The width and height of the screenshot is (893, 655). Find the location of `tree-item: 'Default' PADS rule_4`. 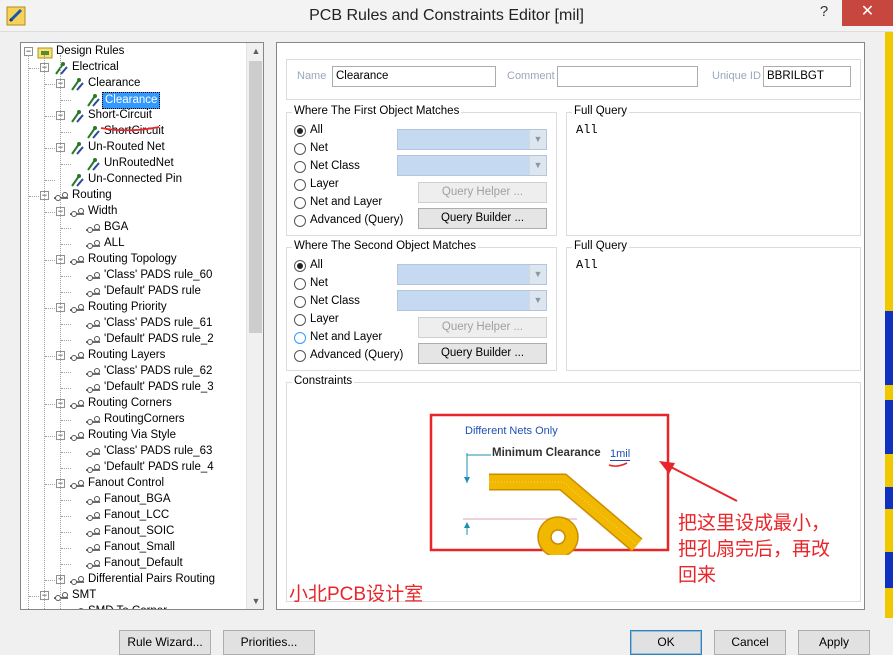

tree-item: 'Default' PADS rule_4 is located at coordinates (133, 468).